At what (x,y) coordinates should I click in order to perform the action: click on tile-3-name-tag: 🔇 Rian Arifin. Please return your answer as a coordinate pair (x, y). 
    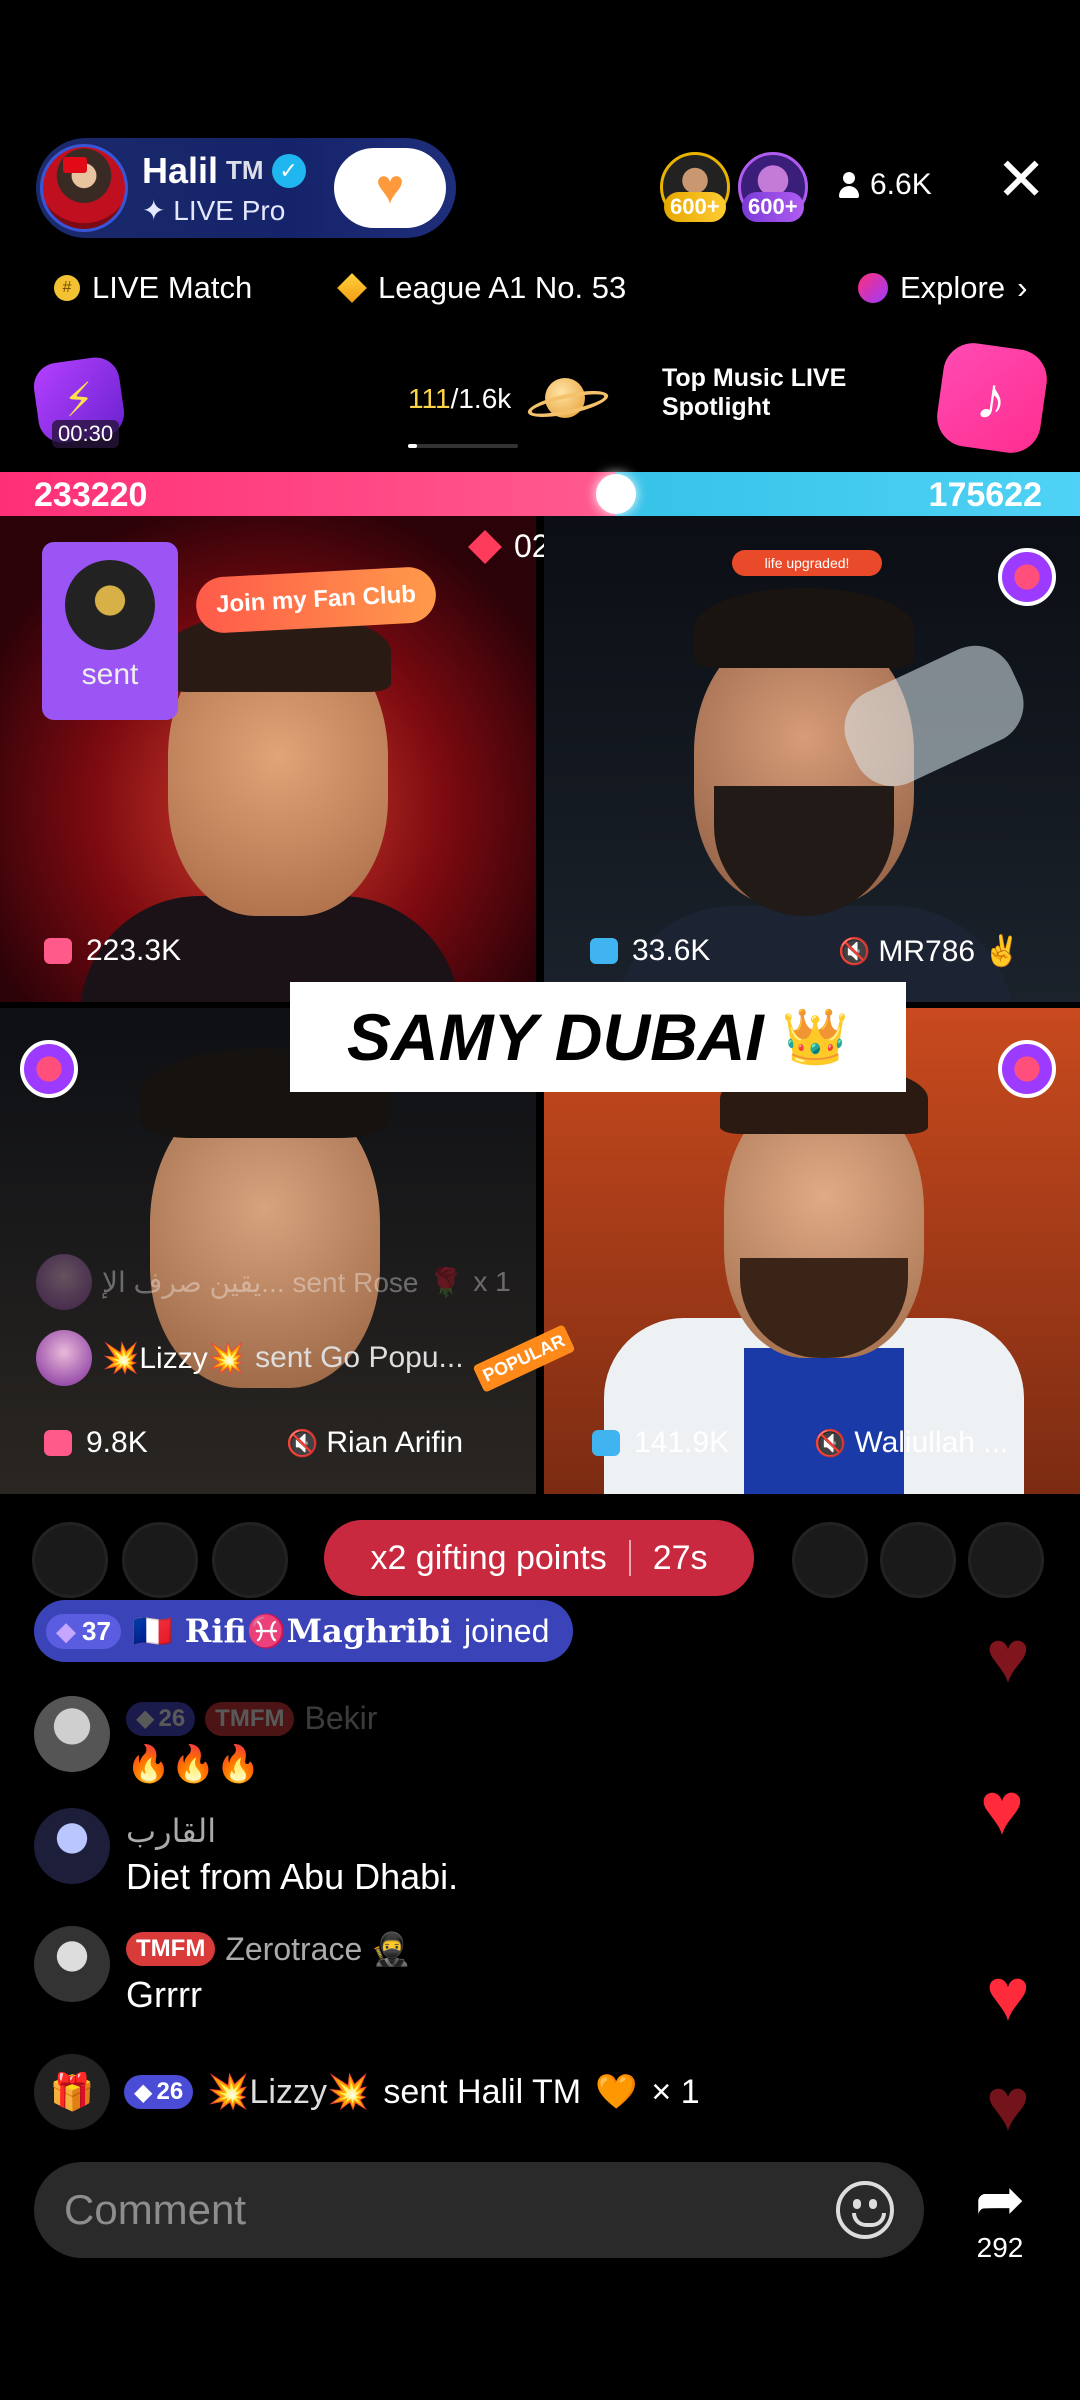
    Looking at the image, I should click on (374, 1443).